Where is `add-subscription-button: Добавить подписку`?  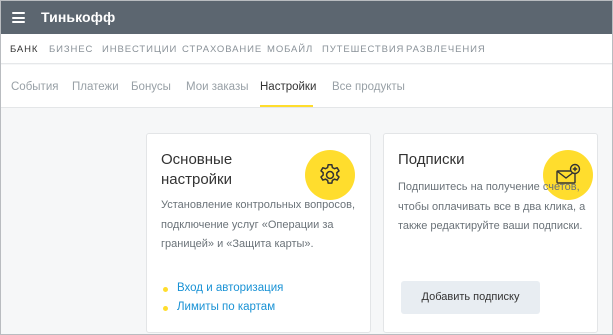
add-subscription-button: Добавить подписку is located at coordinates (470, 297).